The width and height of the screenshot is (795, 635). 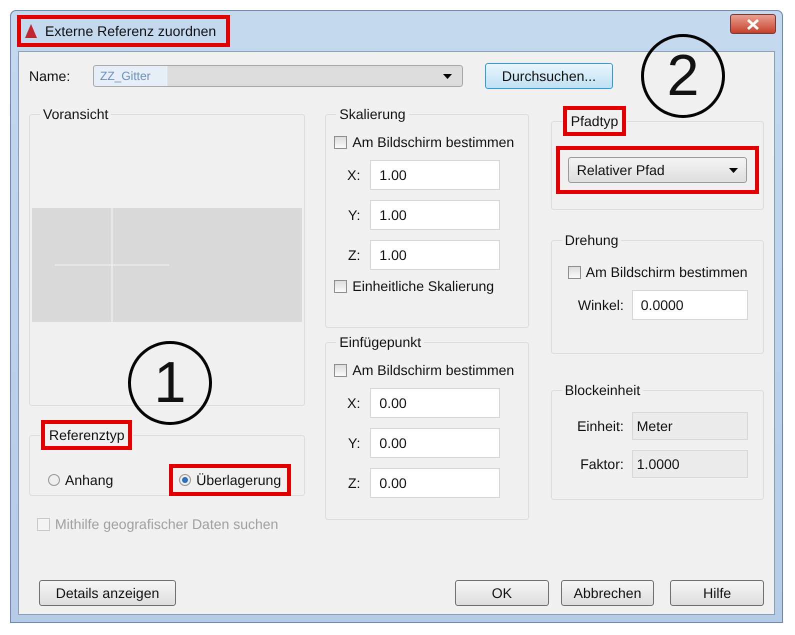 I want to click on dialog-button: Hilfe, so click(x=717, y=593).